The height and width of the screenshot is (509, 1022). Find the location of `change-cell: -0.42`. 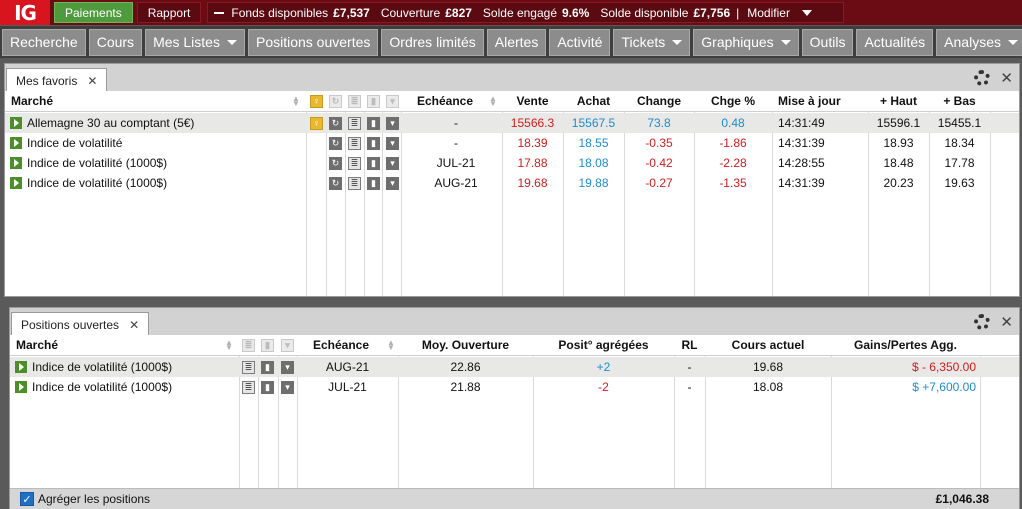

change-cell: -0.42 is located at coordinates (659, 163).